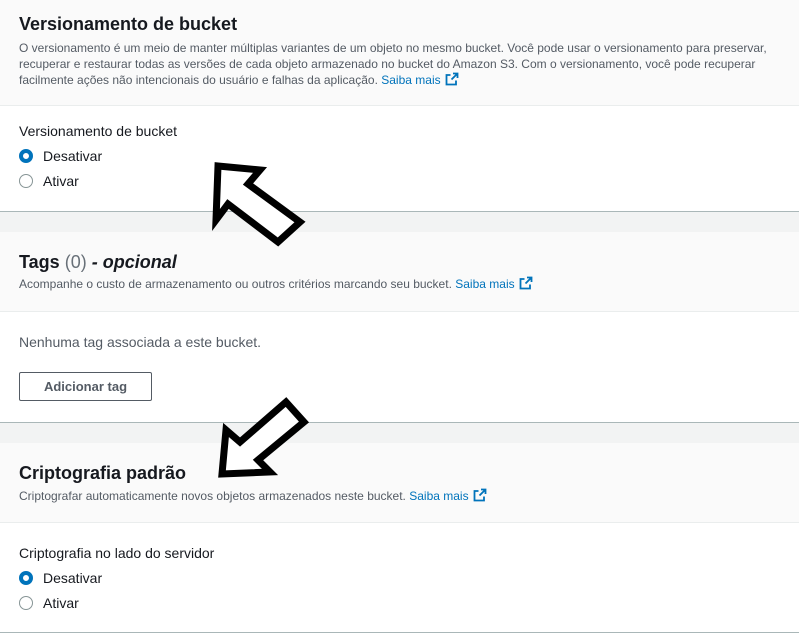 The width and height of the screenshot is (799, 634). I want to click on encryption-radio-disable: Desativar, so click(60, 578).